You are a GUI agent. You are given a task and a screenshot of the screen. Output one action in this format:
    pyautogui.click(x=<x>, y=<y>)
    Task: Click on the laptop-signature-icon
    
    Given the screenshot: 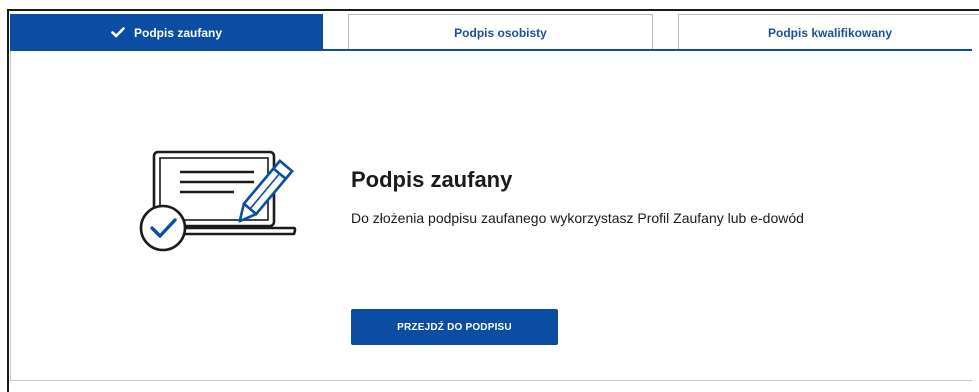 What is the action you would take?
    pyautogui.click(x=224, y=202)
    